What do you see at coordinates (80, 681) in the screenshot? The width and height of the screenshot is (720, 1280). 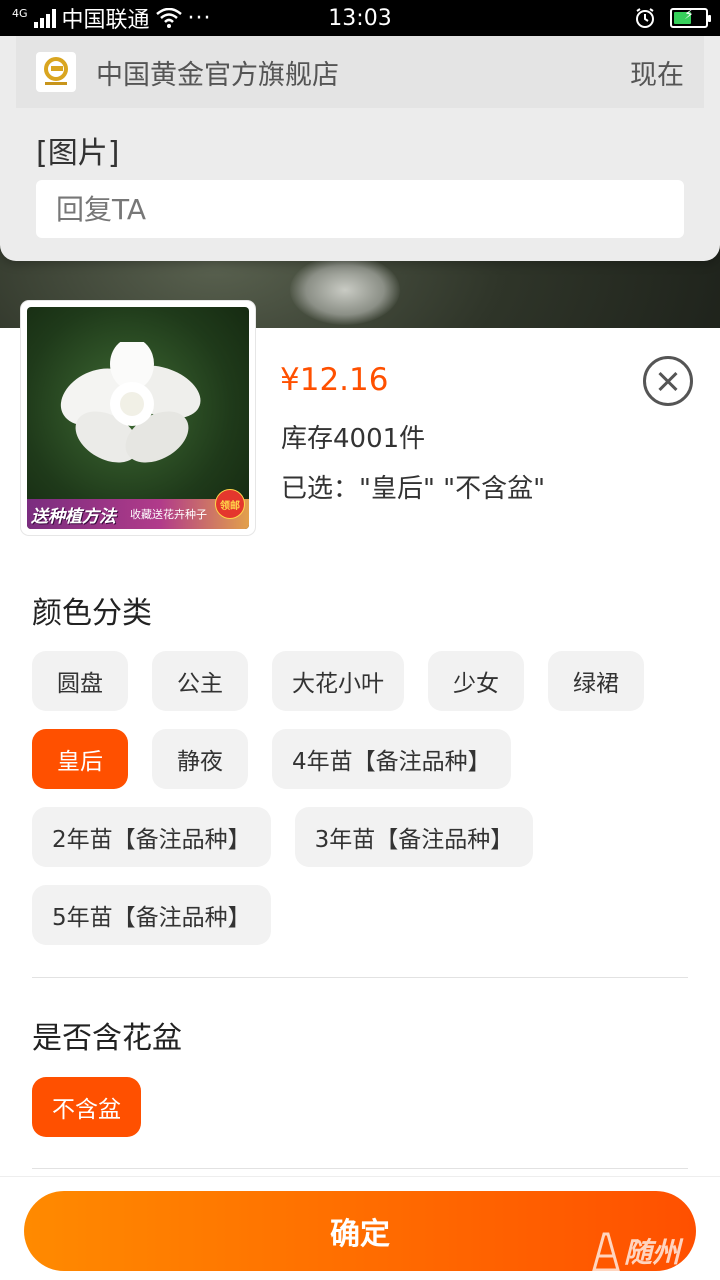 I see `option-chip: 圆盘` at bounding box center [80, 681].